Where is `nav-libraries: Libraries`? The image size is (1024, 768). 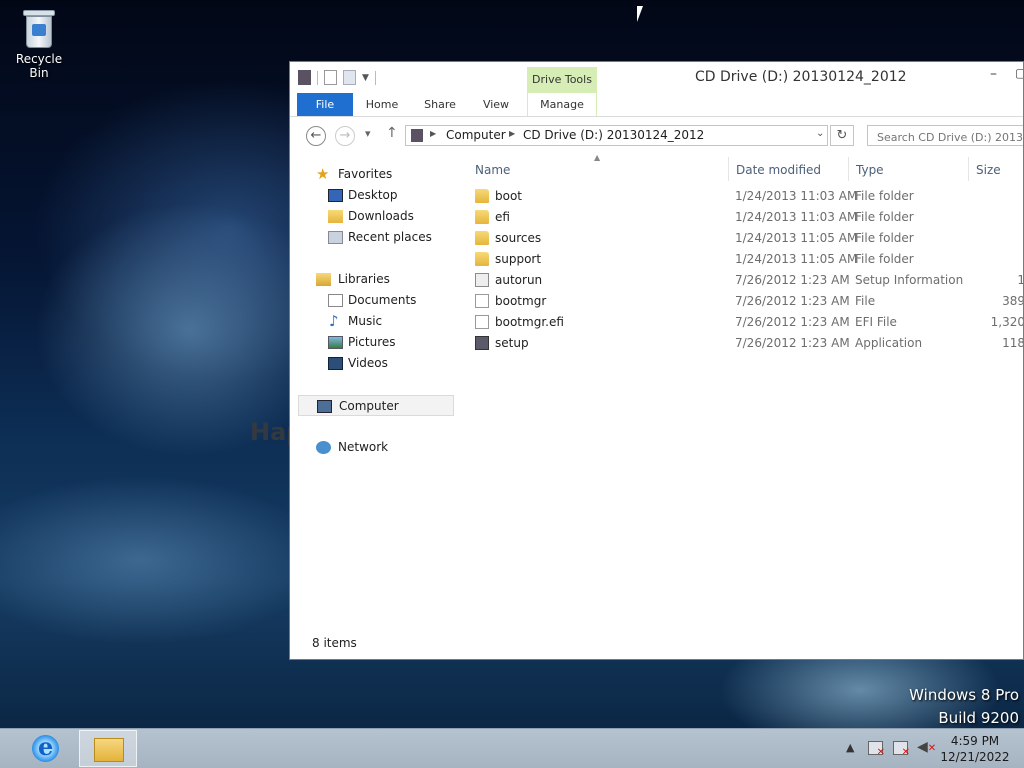
nav-libraries: Libraries is located at coordinates (376, 279).